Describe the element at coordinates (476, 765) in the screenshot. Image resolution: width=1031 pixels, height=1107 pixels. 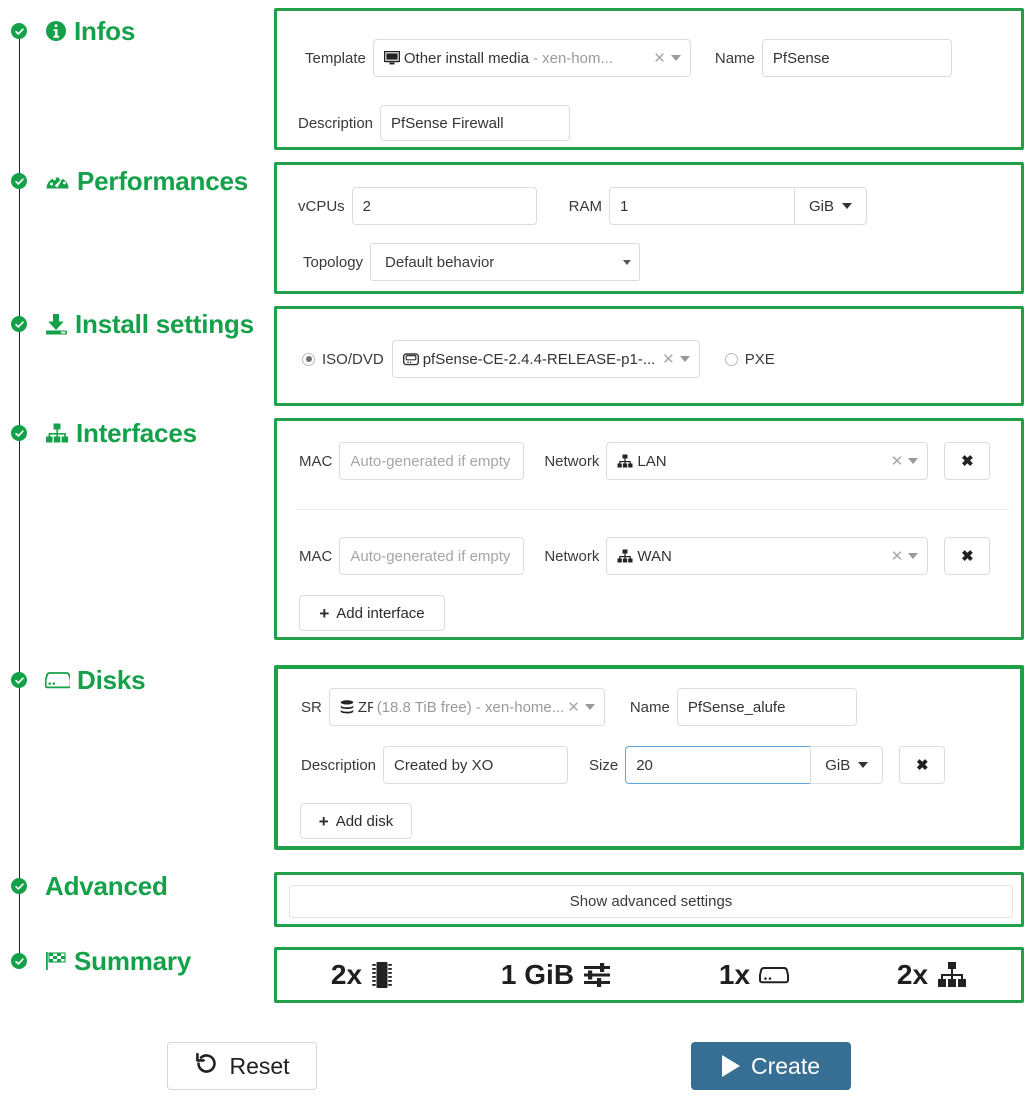
I see `disk-description-input: Created by XO` at that location.